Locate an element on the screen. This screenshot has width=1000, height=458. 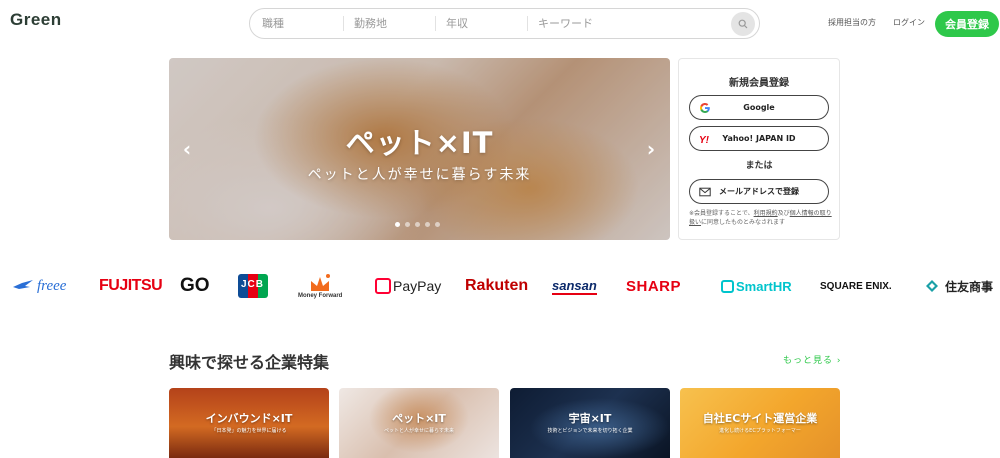
feature-card-subtitle: 「日本発」の魅力を世界に届ける is located at coordinates (249, 431).